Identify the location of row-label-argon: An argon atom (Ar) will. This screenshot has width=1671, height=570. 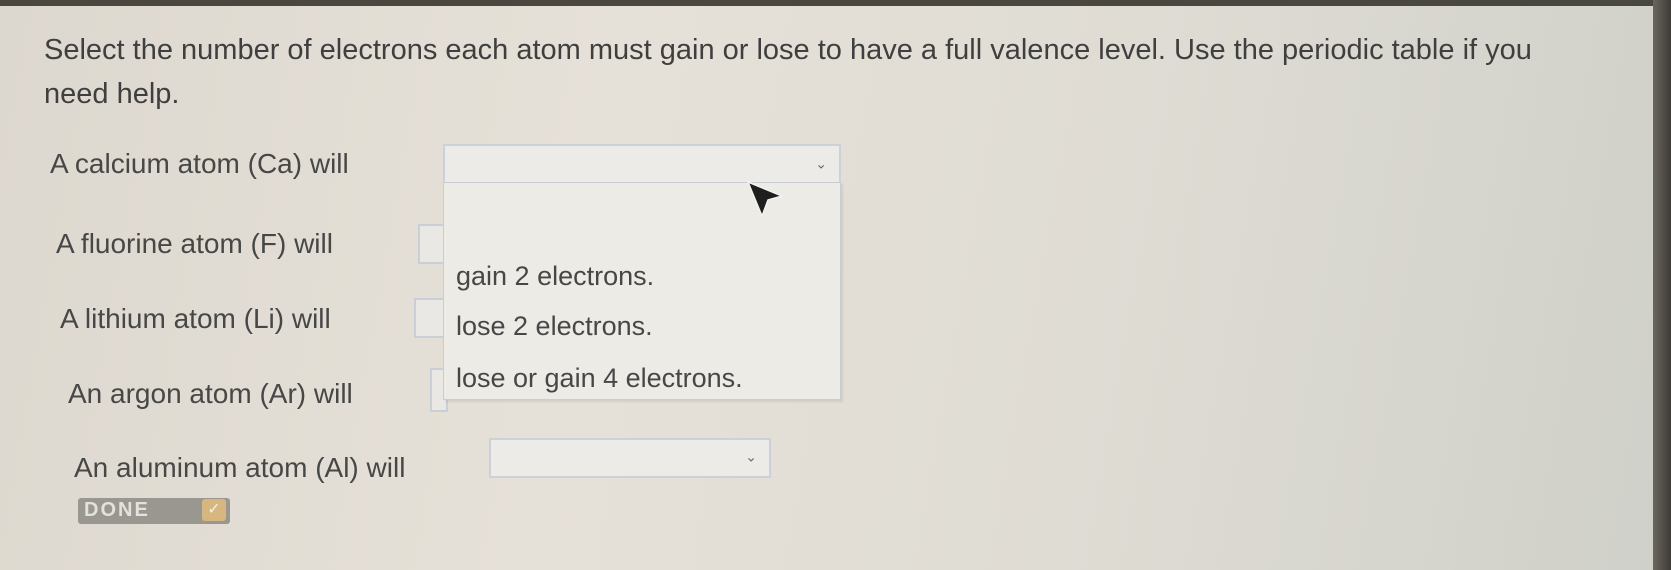
(210, 393).